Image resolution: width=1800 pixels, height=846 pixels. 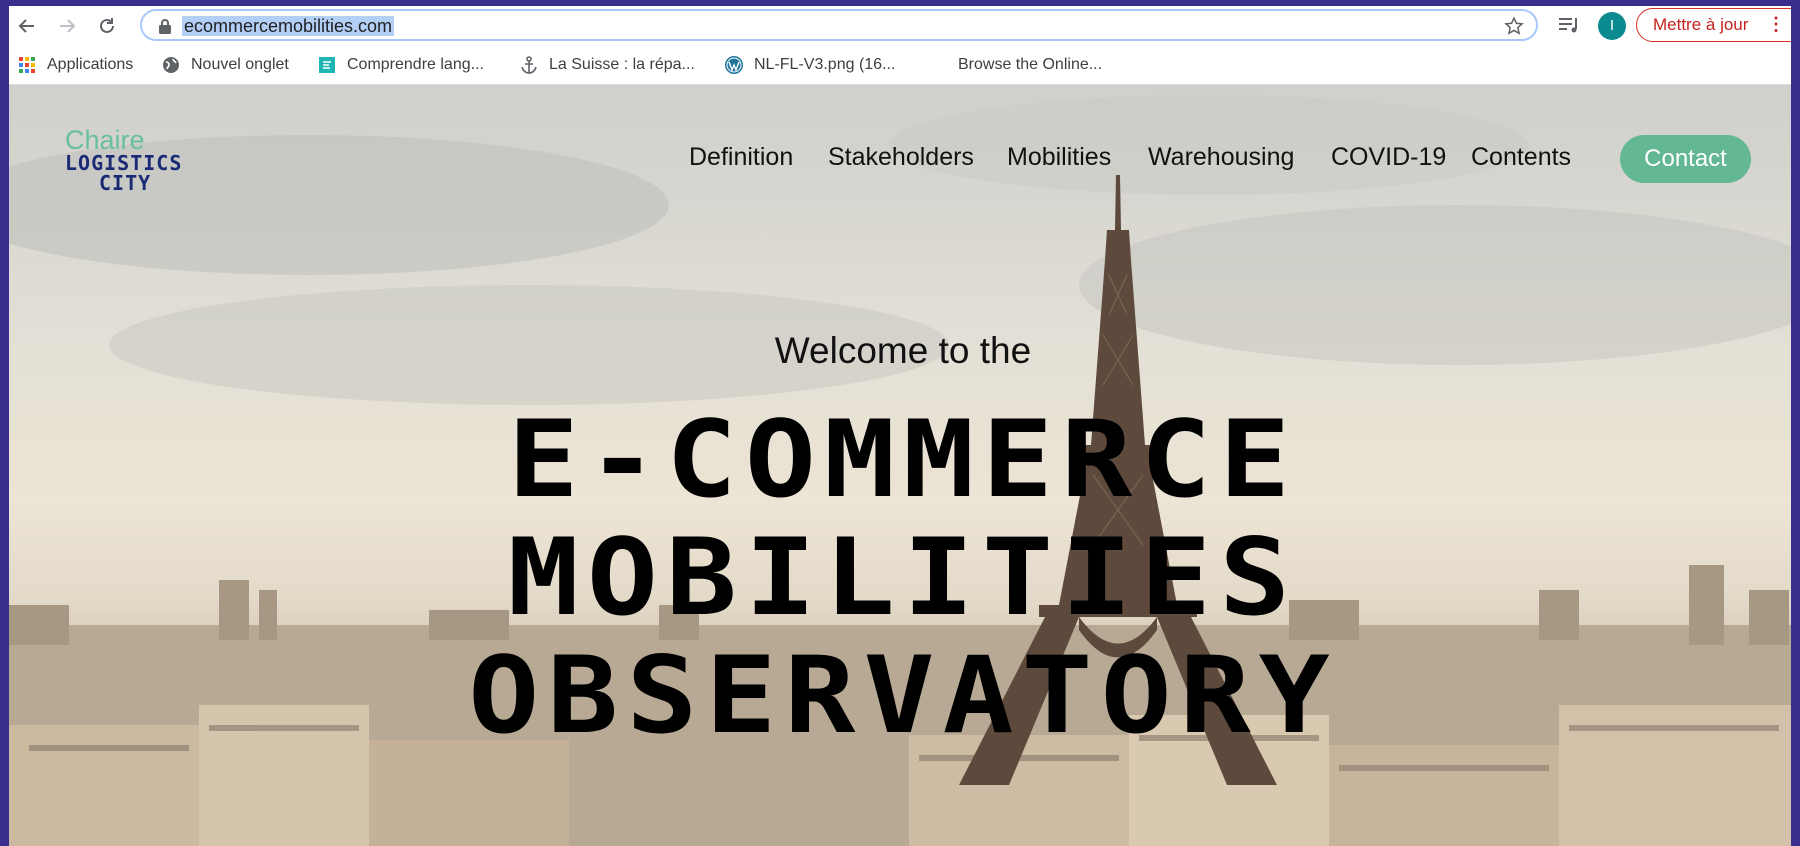 What do you see at coordinates (1685, 159) in the screenshot?
I see `contact-button: Contact` at bounding box center [1685, 159].